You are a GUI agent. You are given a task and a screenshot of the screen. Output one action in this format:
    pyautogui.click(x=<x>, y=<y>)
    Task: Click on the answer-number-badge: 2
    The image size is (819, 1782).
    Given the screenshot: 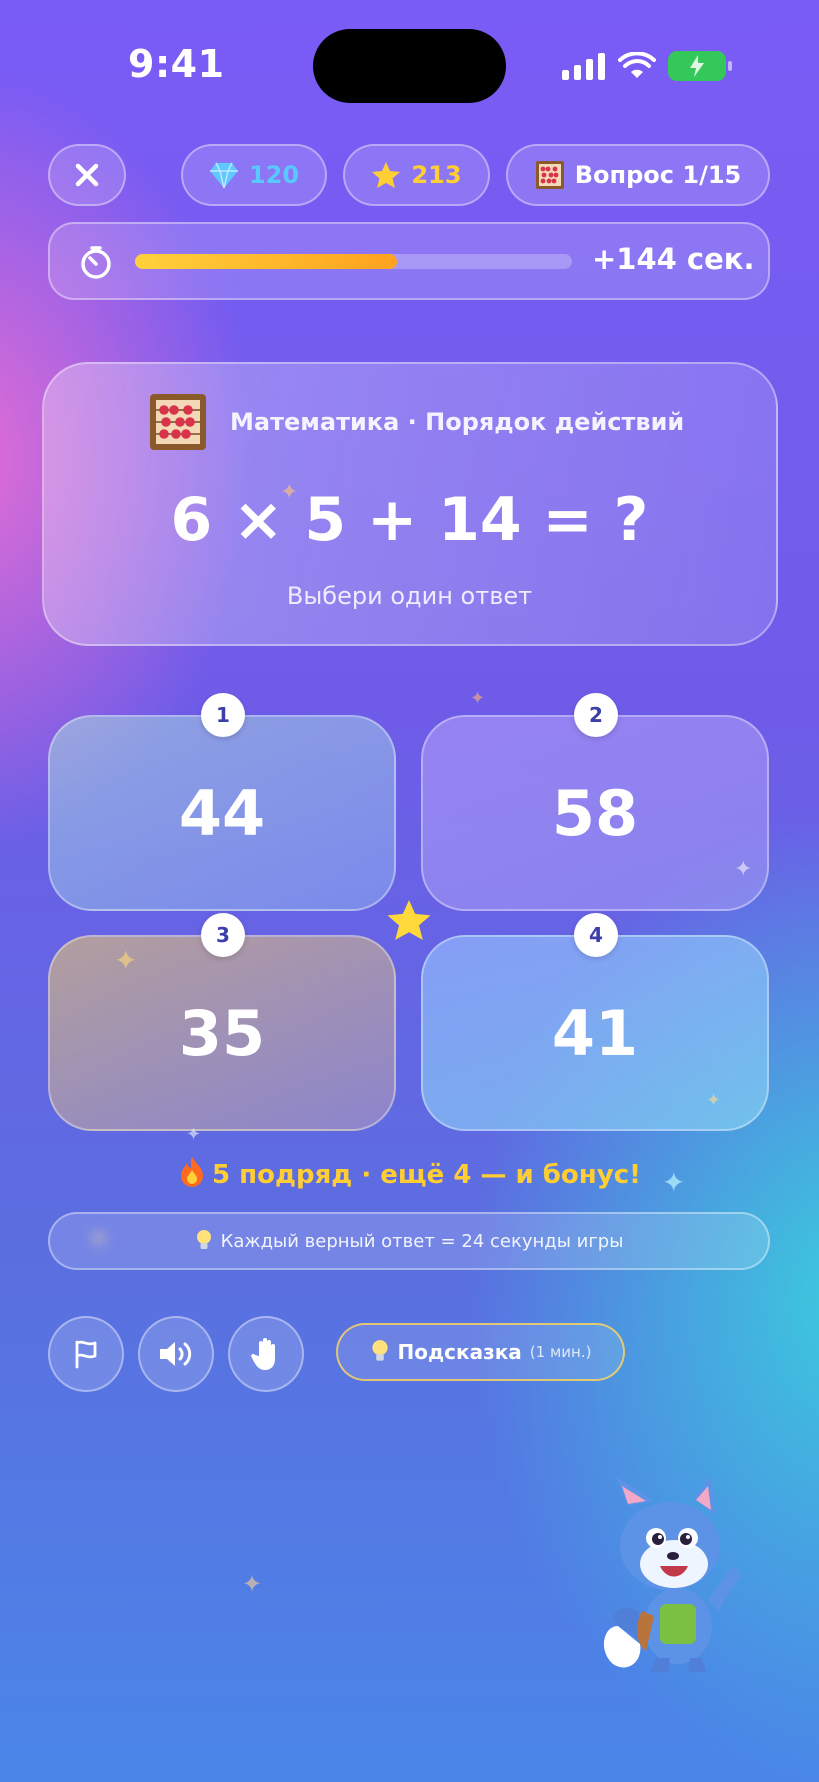 What is the action you would take?
    pyautogui.click(x=596, y=715)
    